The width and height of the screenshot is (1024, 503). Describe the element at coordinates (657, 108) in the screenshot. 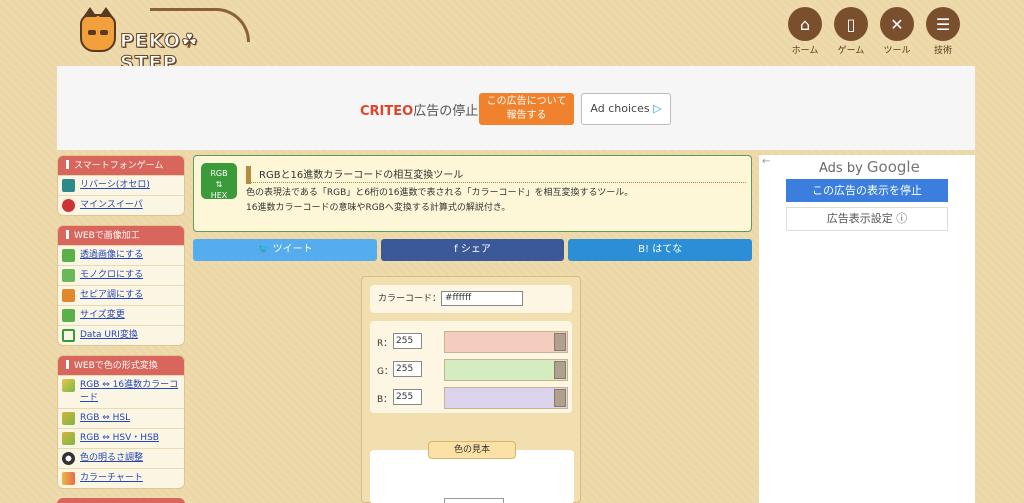

I see `ad-choices-icon: ▷` at that location.